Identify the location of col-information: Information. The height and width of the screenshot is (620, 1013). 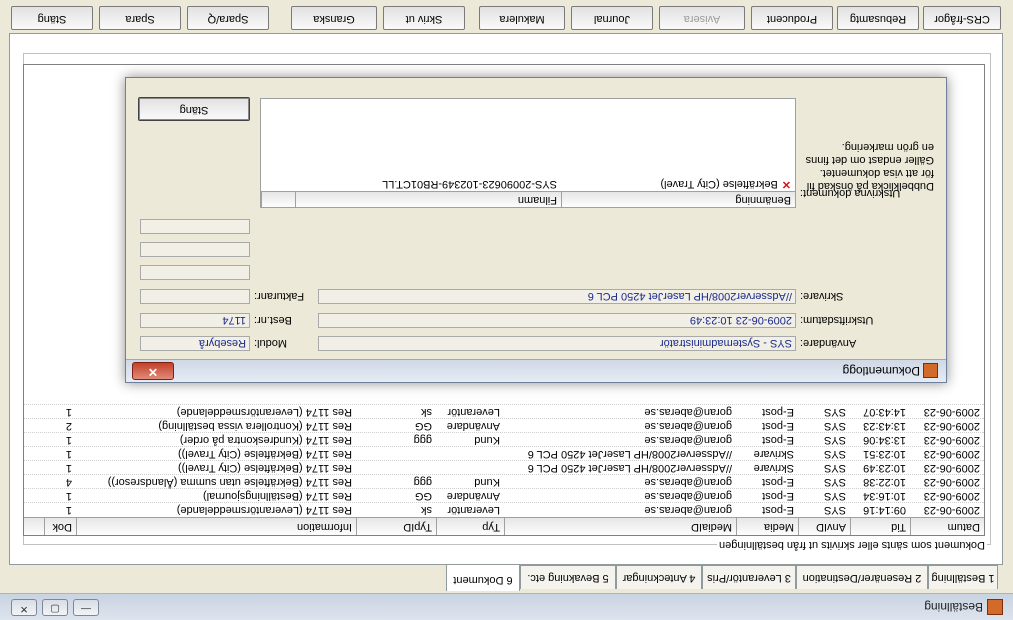
(216, 526).